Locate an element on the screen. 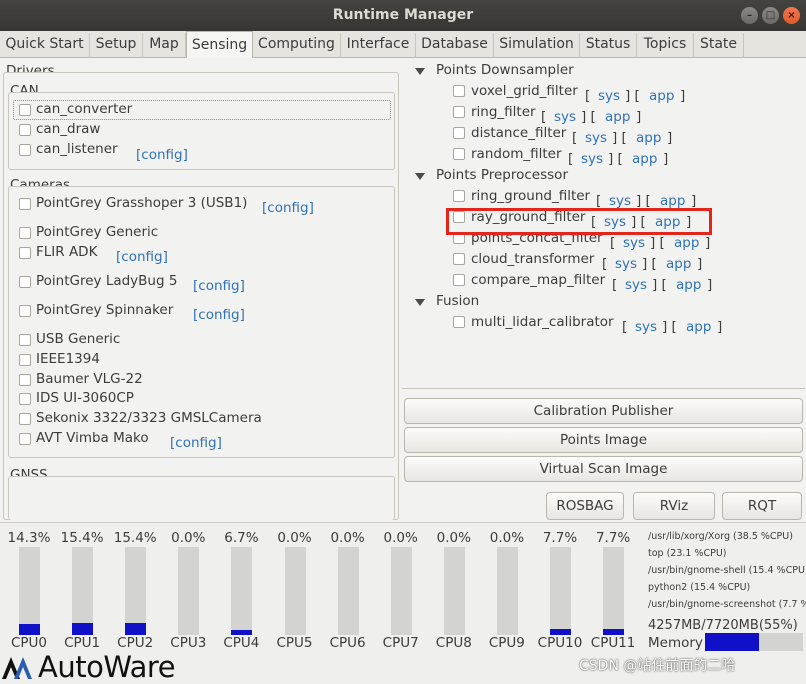 The width and height of the screenshot is (806, 684). can-listener-config-link: [config] is located at coordinates (162, 155).